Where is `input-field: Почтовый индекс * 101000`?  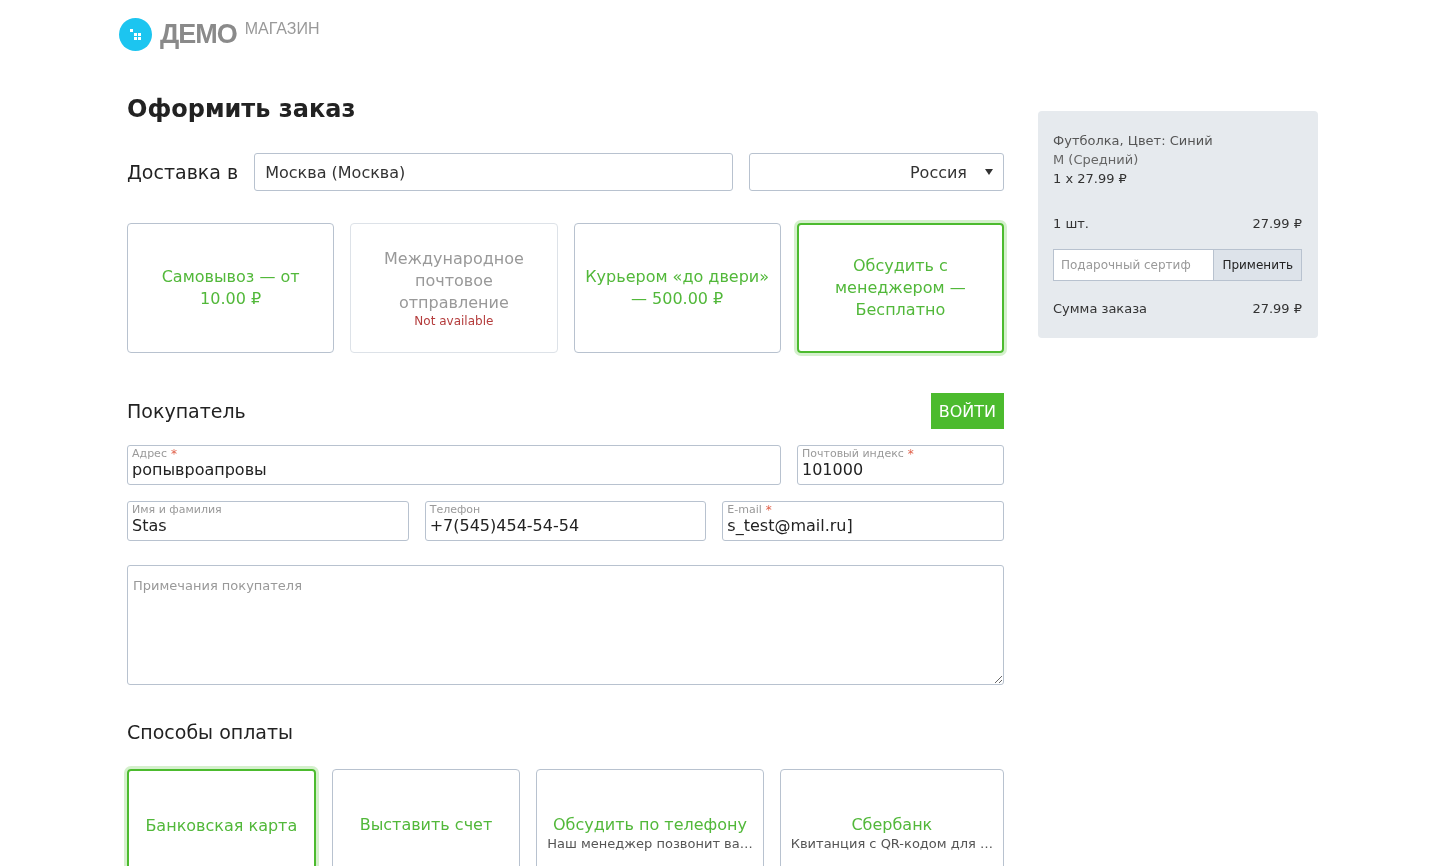 input-field: Почтовый индекс * 101000 is located at coordinates (900, 465).